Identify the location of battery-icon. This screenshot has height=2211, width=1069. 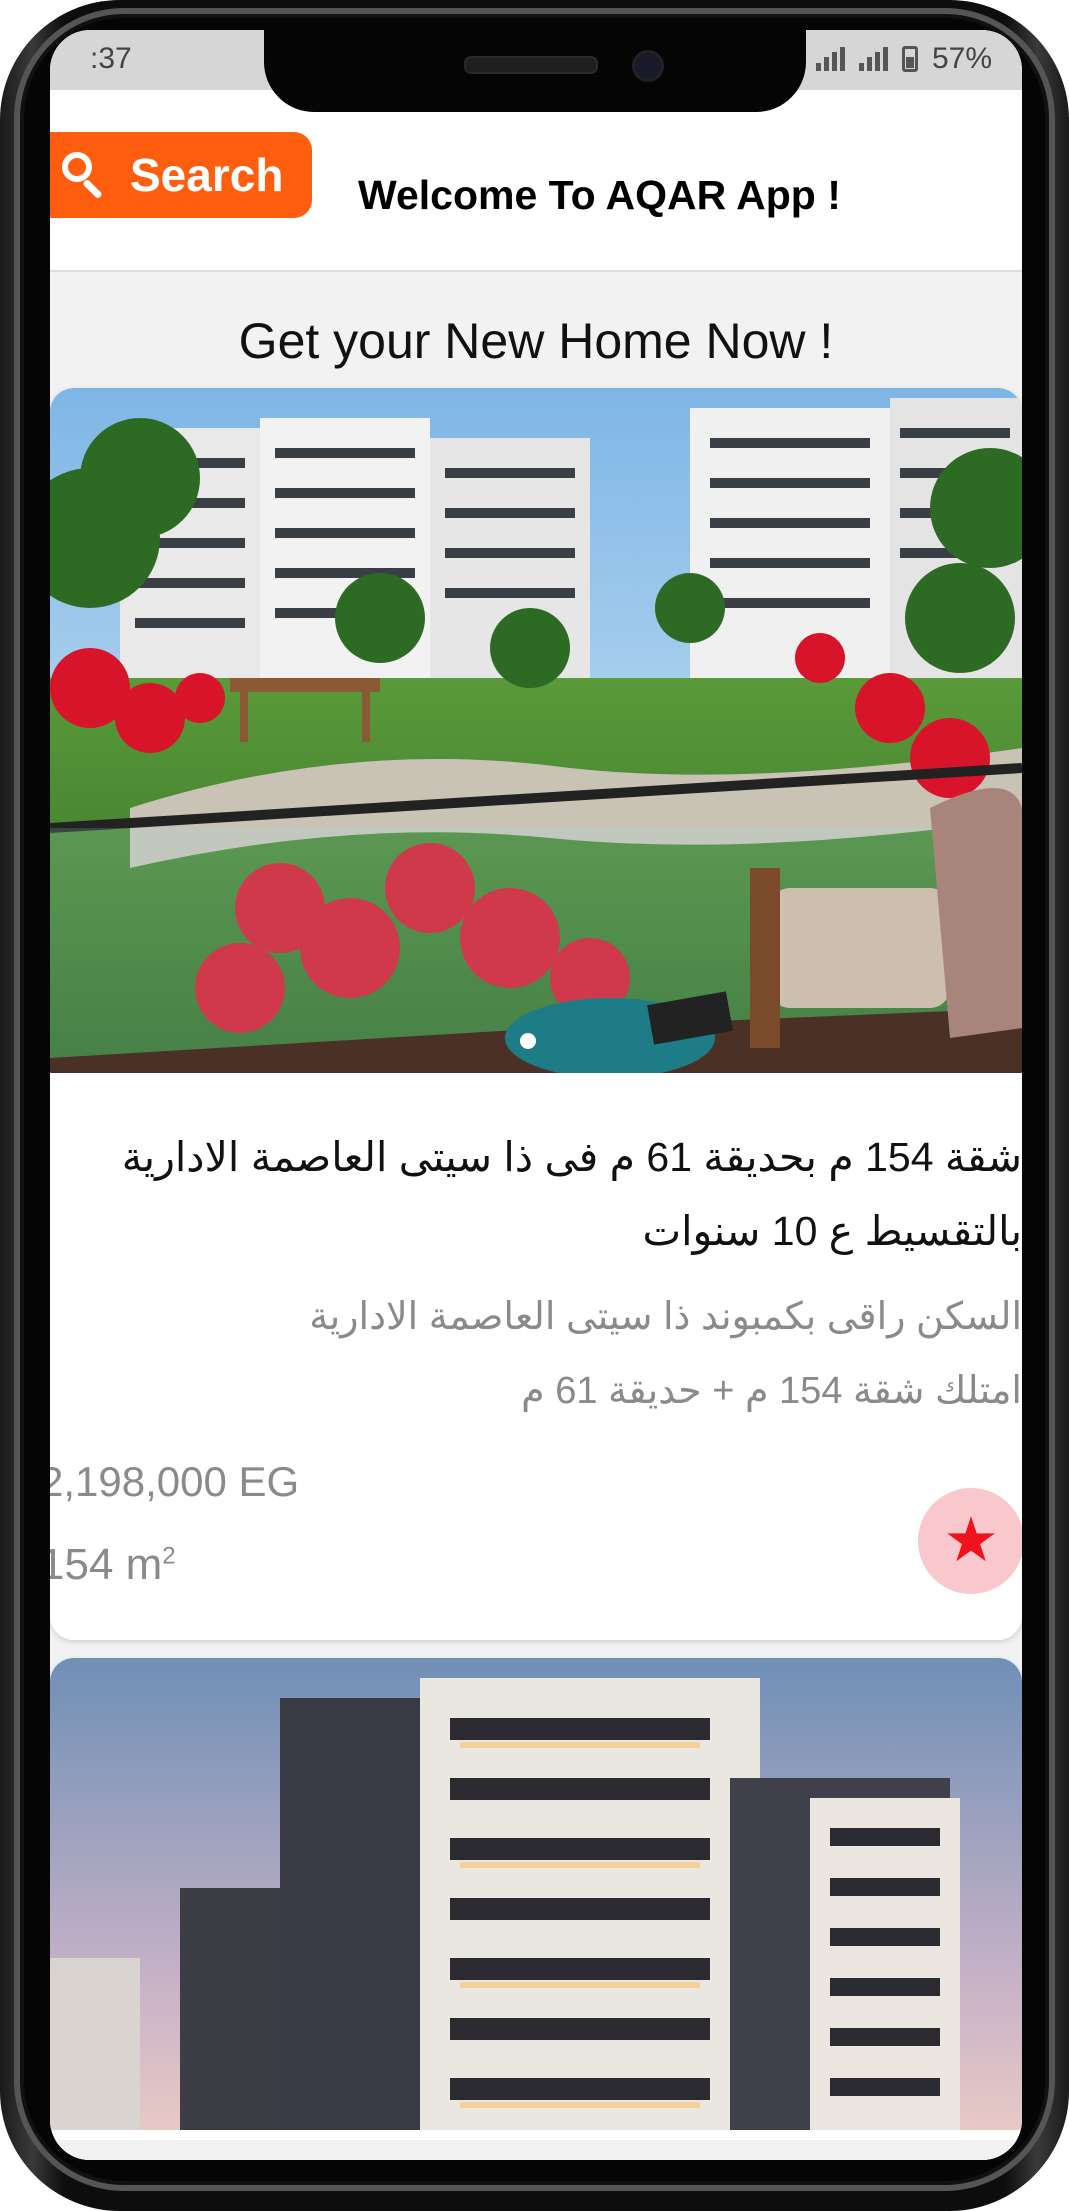
(909, 59).